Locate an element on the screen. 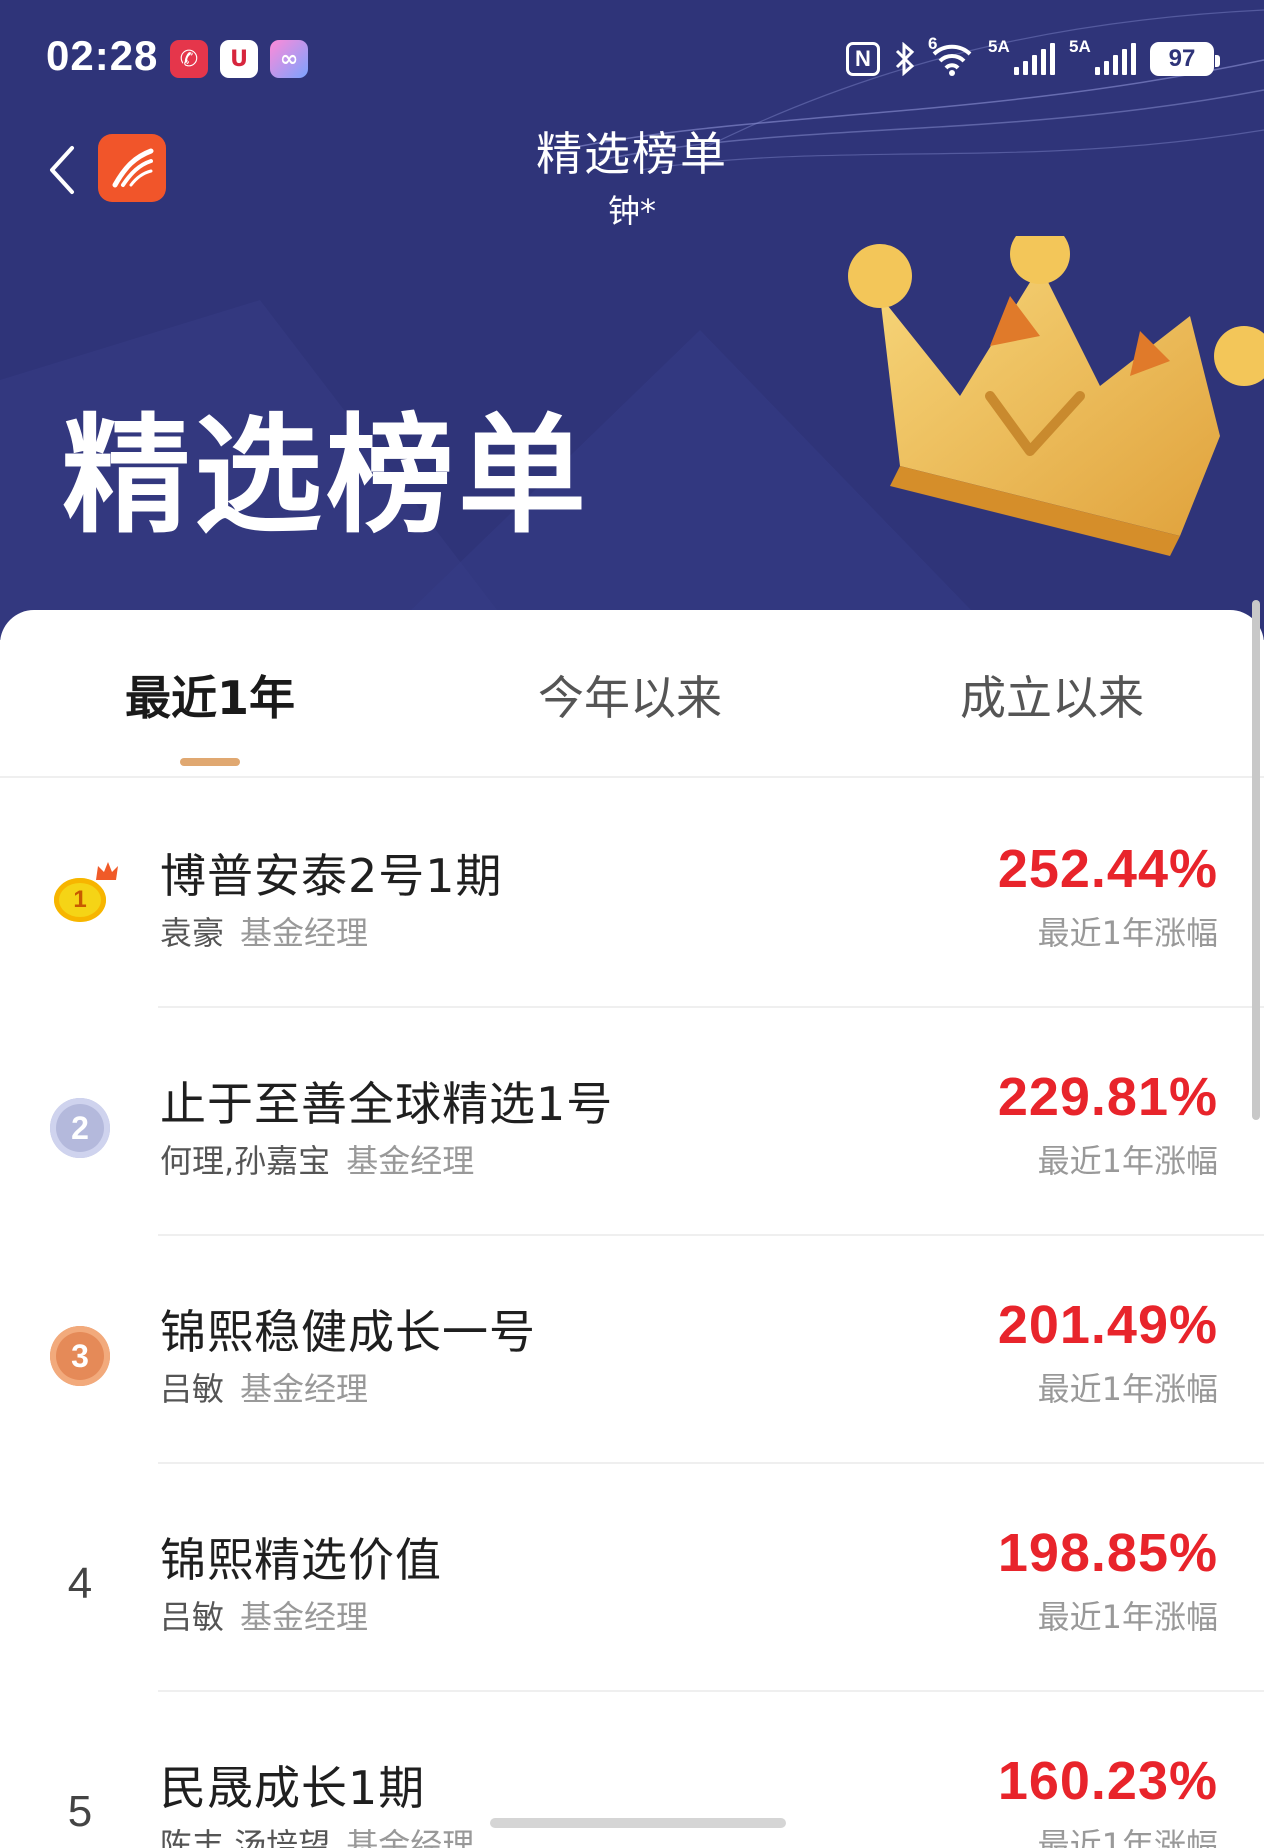 This screenshot has height=1848, width=1264. signal-sim1-icon: 5A is located at coordinates (1021, 56).